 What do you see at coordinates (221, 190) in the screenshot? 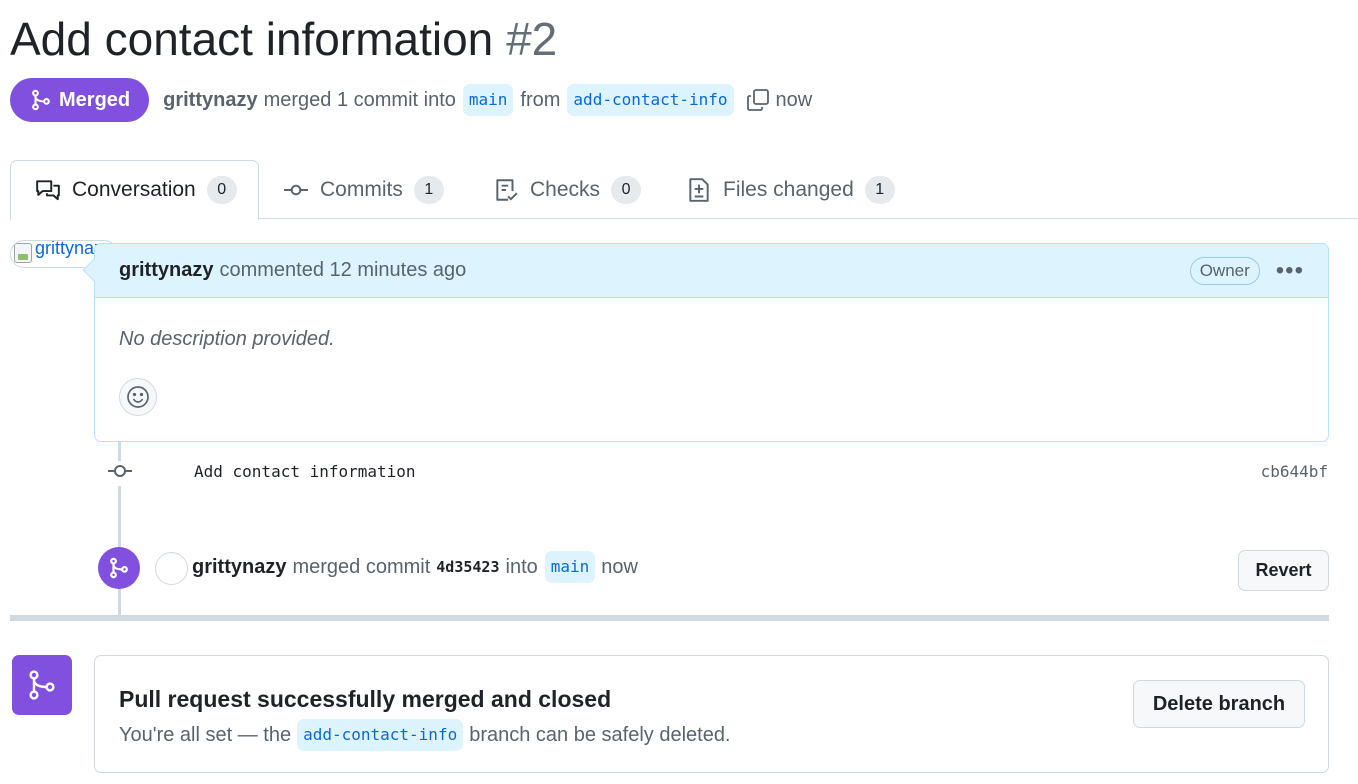
I see `tab-conversation-count: 0` at bounding box center [221, 190].